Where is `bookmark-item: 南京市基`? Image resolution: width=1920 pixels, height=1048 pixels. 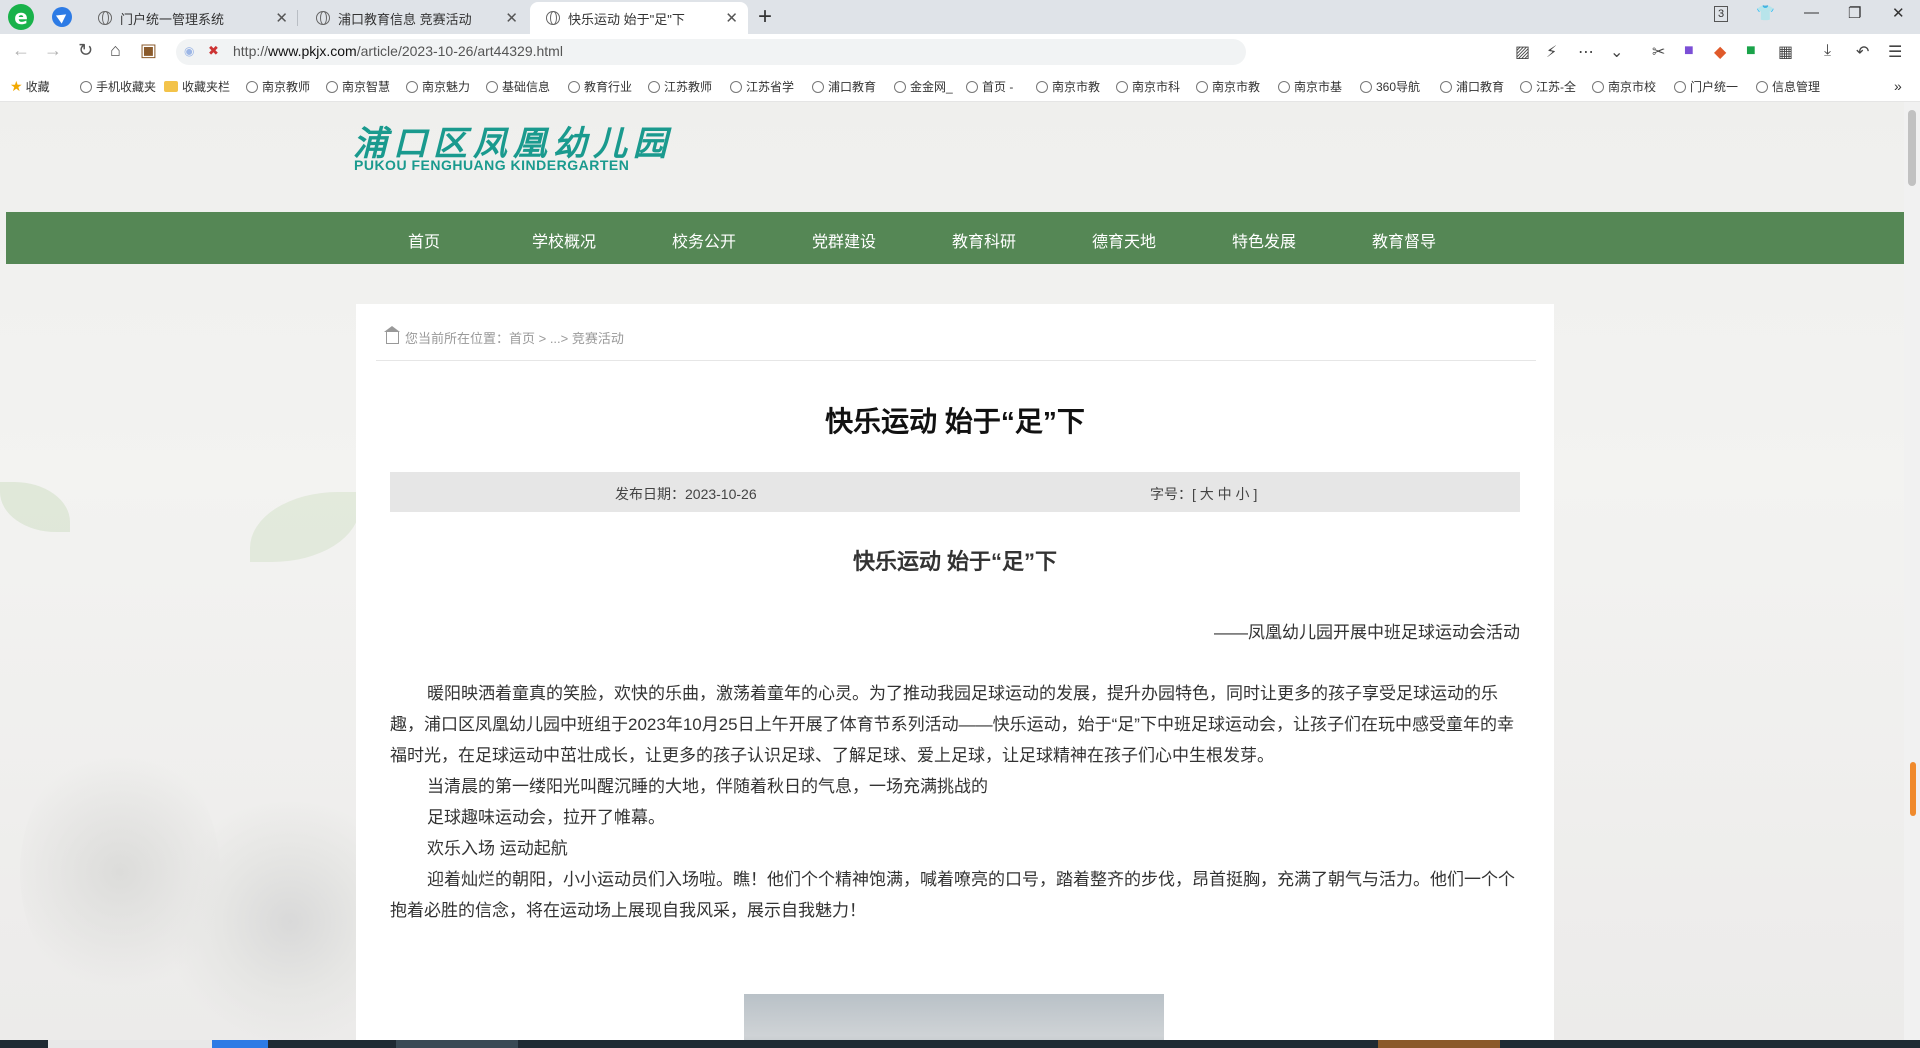
bookmark-item: 南京市基 is located at coordinates (1310, 86).